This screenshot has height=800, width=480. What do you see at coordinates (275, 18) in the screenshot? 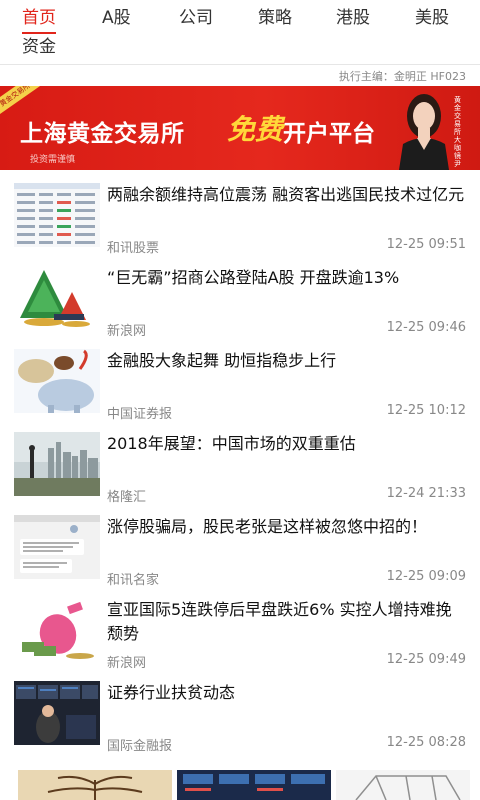
I see `tab-strategy: 策略` at bounding box center [275, 18].